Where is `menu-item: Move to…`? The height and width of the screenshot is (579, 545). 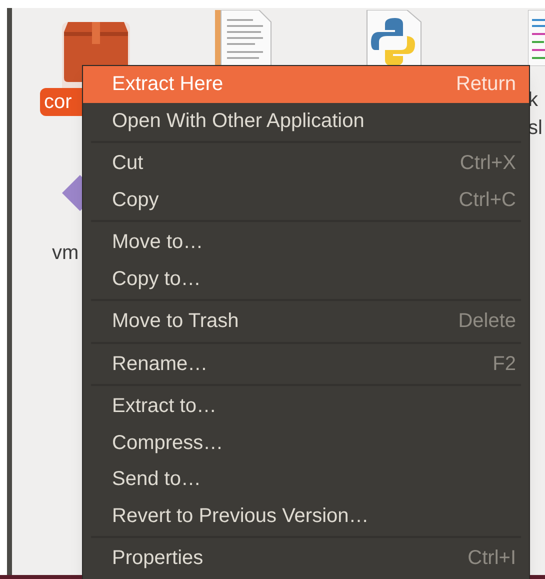 menu-item: Move to… is located at coordinates (306, 242).